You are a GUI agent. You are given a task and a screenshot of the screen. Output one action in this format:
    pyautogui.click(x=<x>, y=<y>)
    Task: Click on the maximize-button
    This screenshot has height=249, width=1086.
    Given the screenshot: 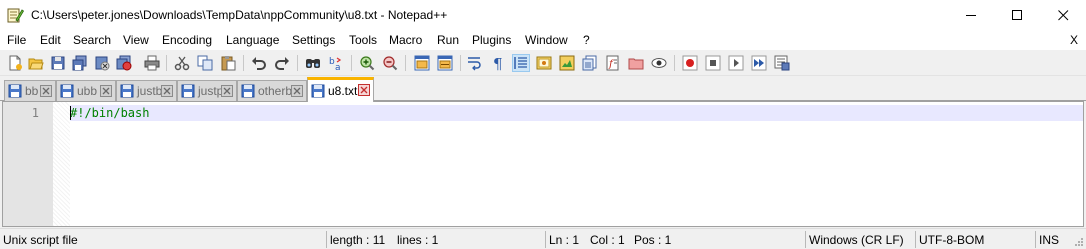 What is the action you would take?
    pyautogui.click(x=1017, y=15)
    